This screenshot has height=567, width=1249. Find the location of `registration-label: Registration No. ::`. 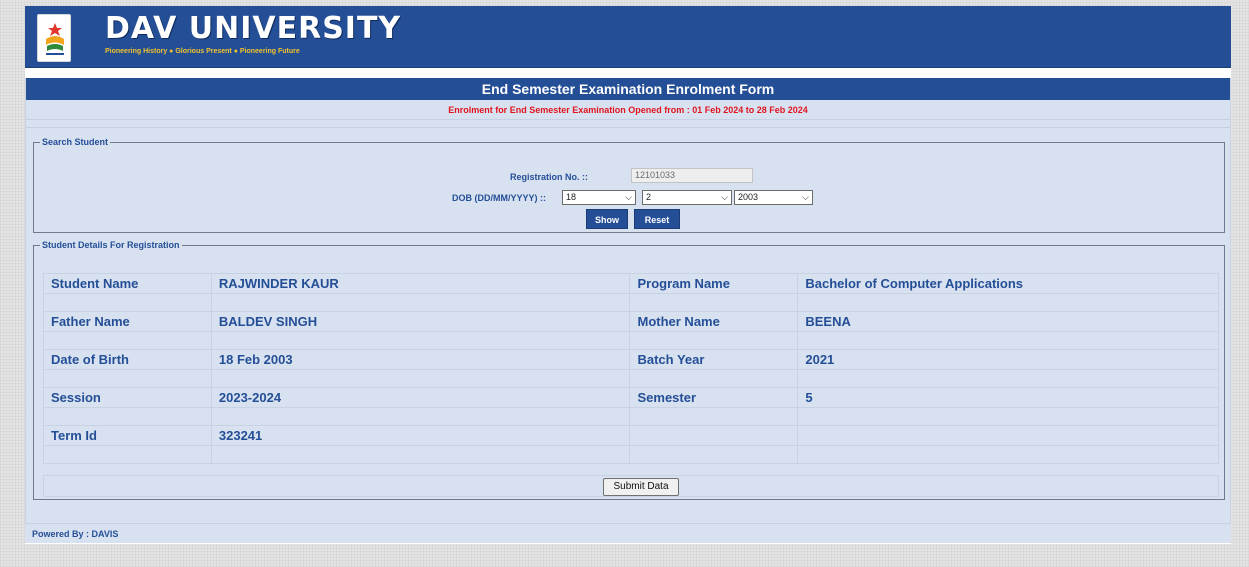

registration-label: Registration No. :: is located at coordinates (549, 177).